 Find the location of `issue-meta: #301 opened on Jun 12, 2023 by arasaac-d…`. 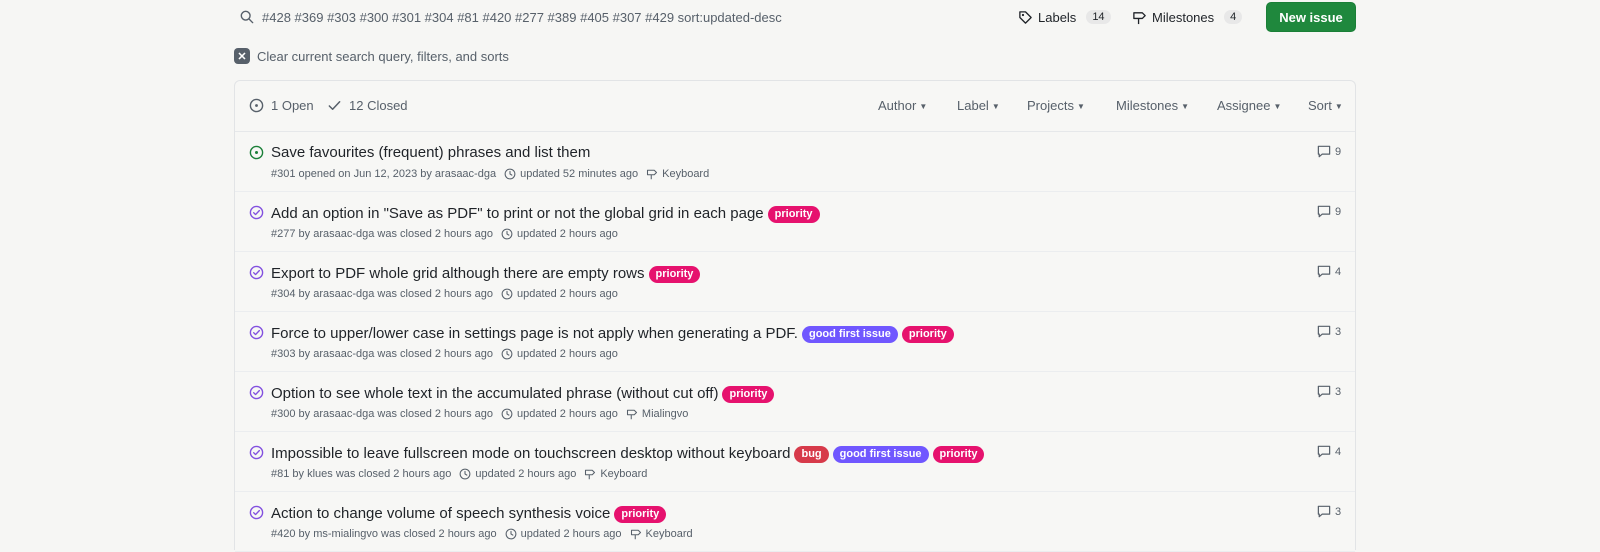

issue-meta: #301 opened on Jun 12, 2023 by arasaac-d… is located at coordinates (490, 174).